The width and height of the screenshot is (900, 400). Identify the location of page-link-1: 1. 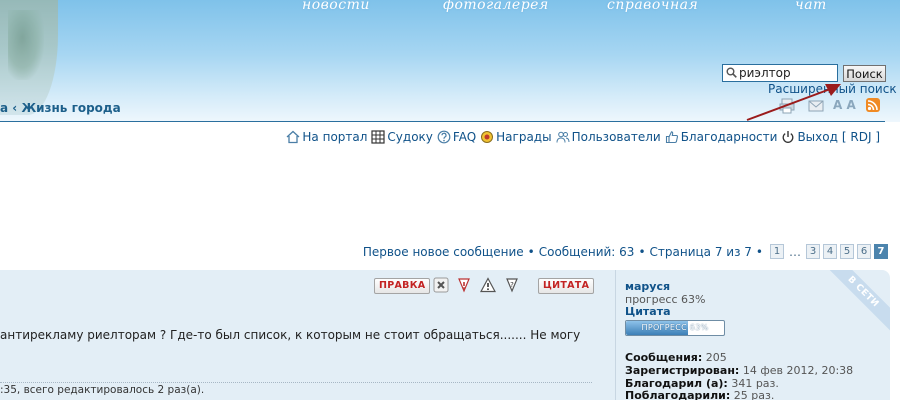
(777, 251).